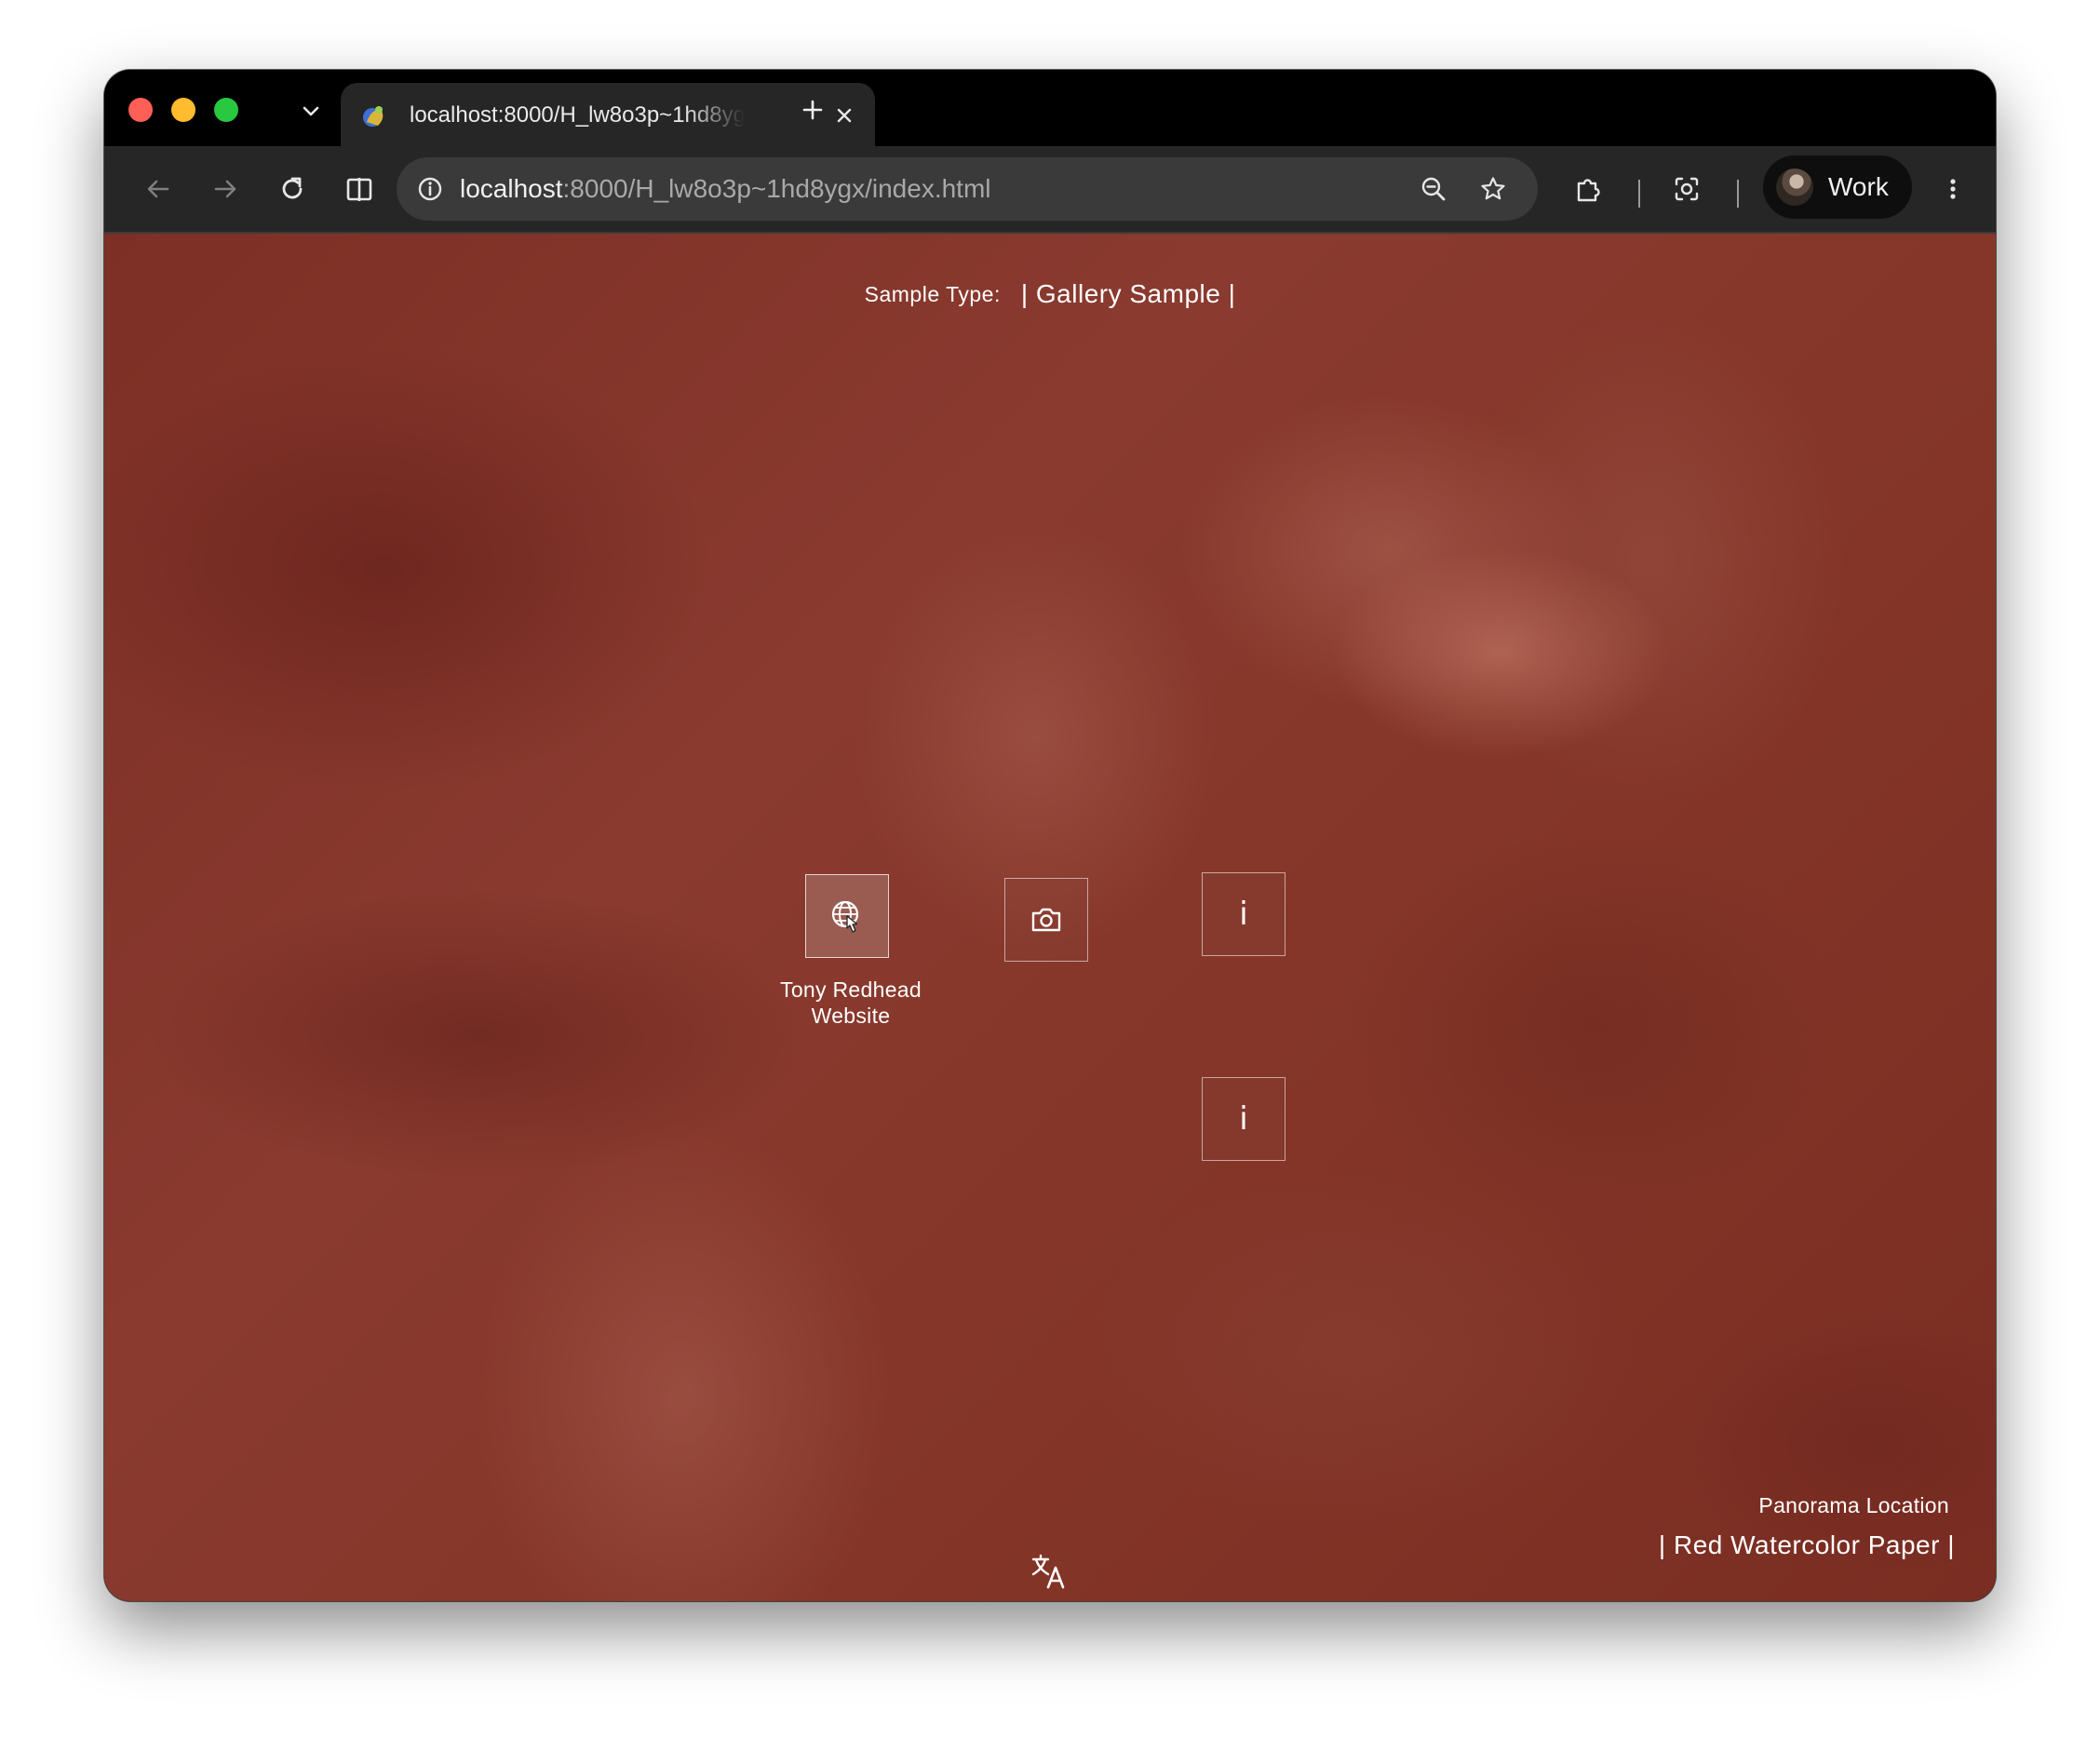 This screenshot has width=2100, height=1739. I want to click on screen-capture-icon, so click(1687, 189).